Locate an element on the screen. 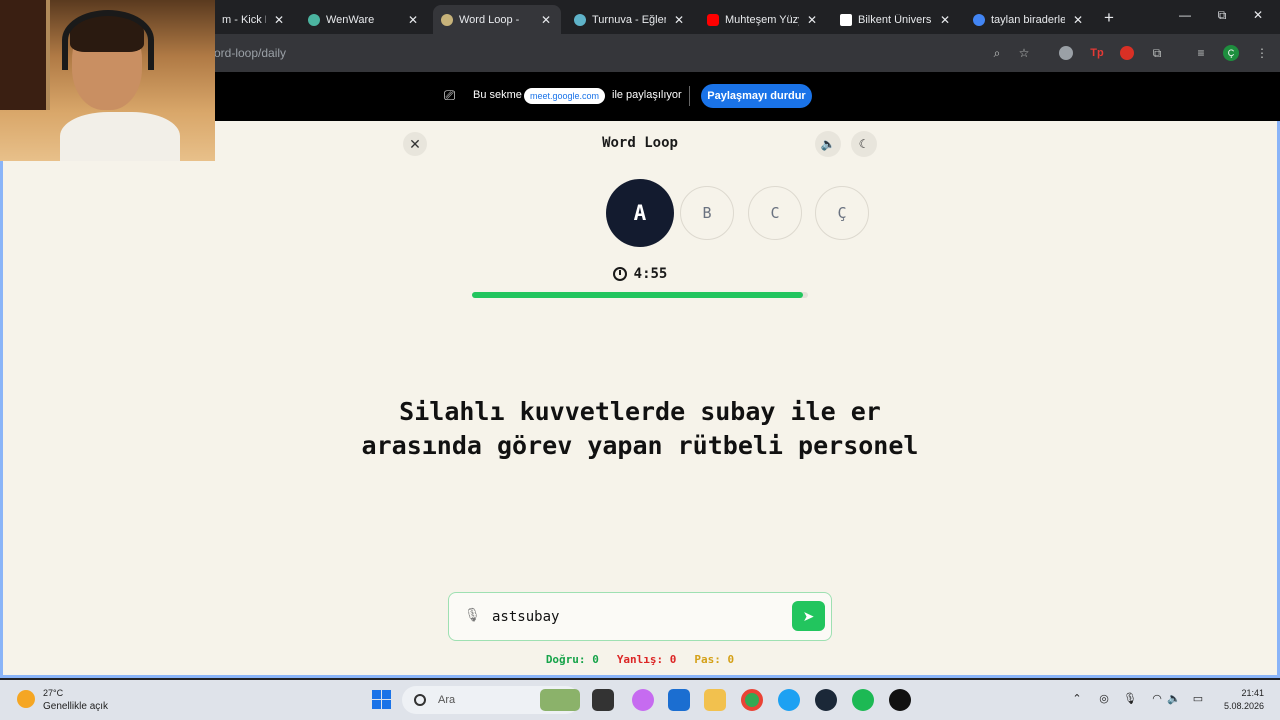  tab-title: Bilkent Üniversit is located at coordinates (895, 19).